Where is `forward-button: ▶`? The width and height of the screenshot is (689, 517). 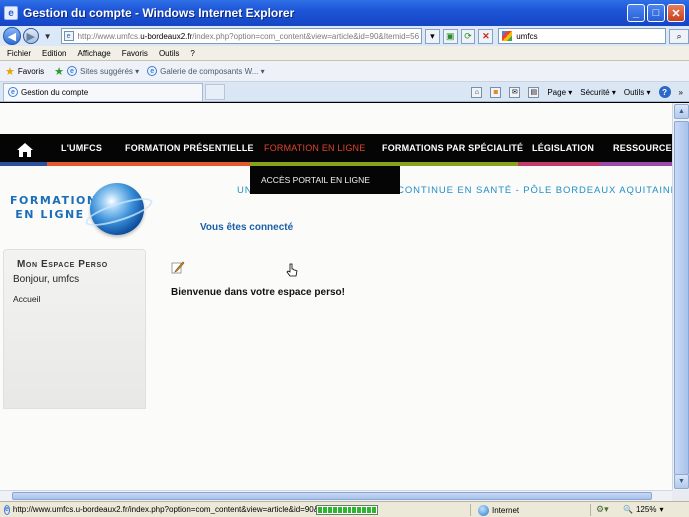 forward-button: ▶ is located at coordinates (30, 36).